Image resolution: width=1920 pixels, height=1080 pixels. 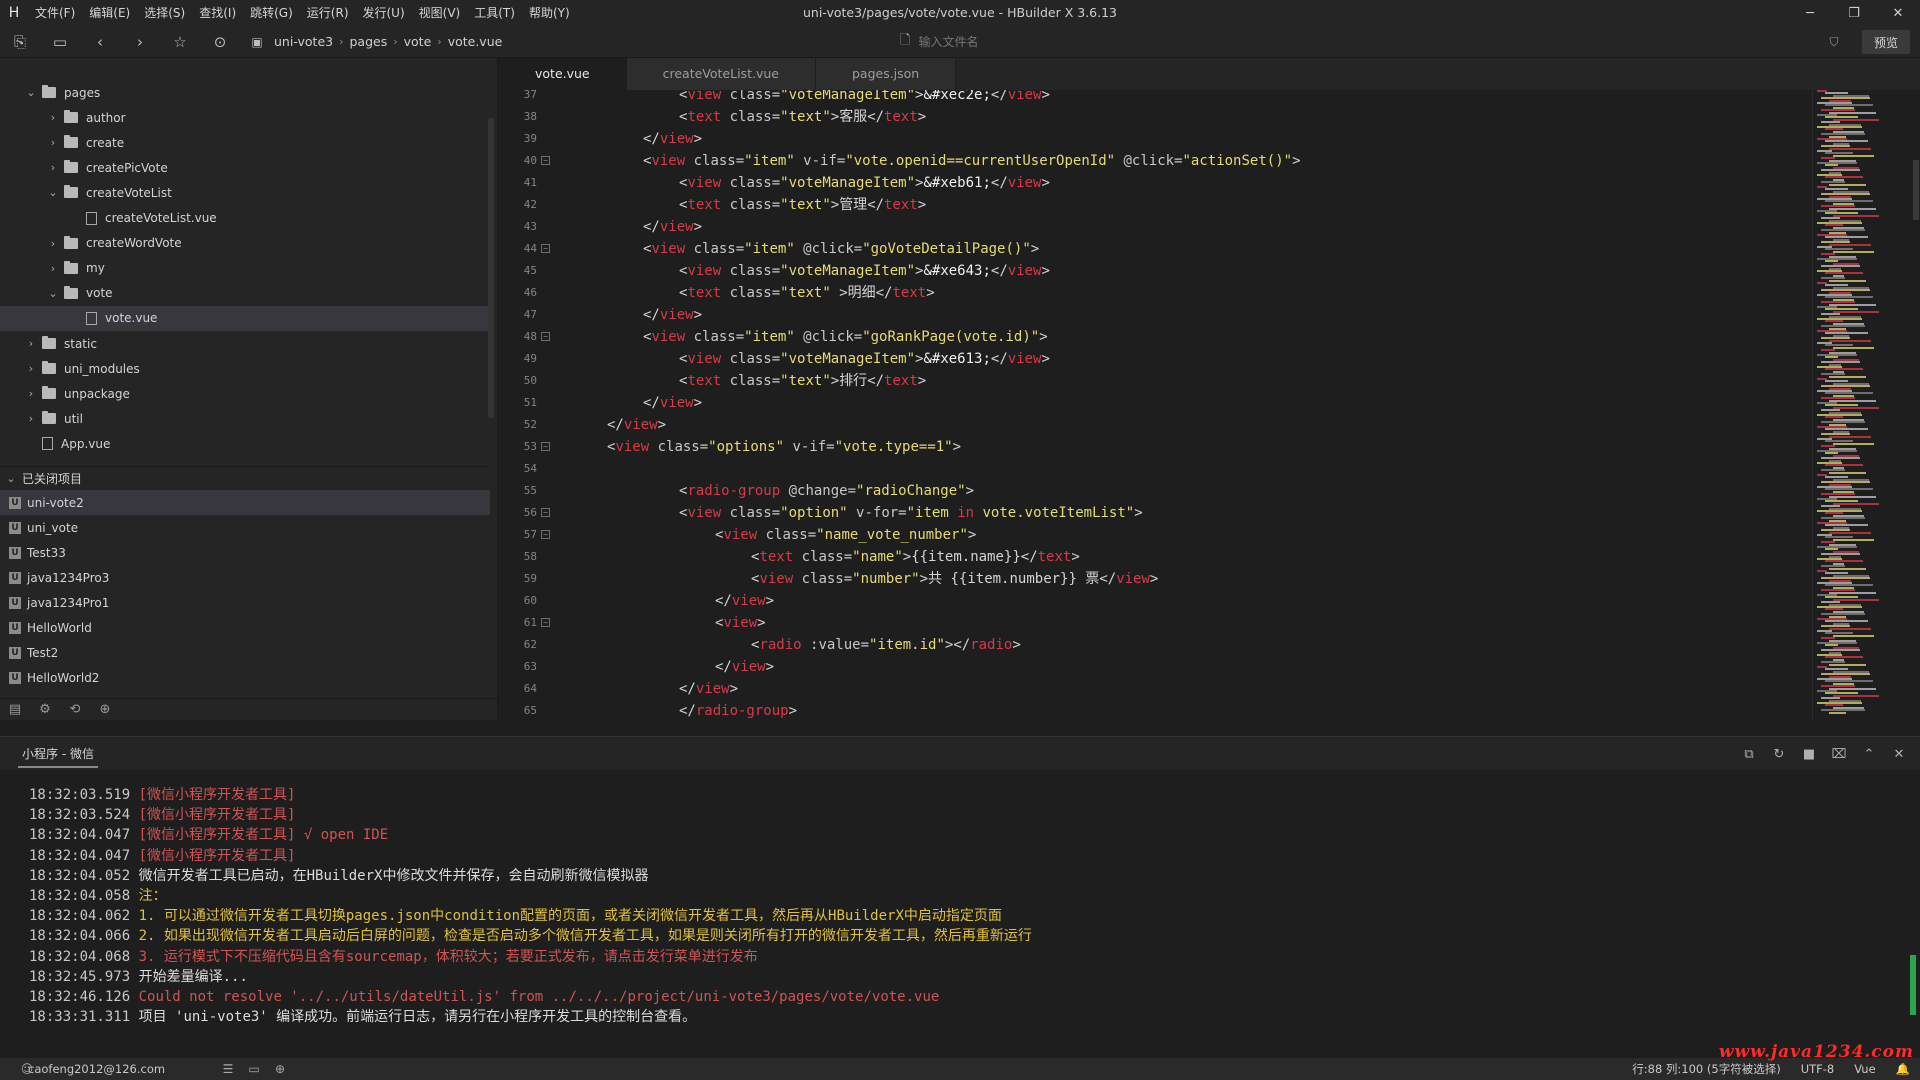 What do you see at coordinates (45, 709) in the screenshot?
I see `settings-icon: ⚙` at bounding box center [45, 709].